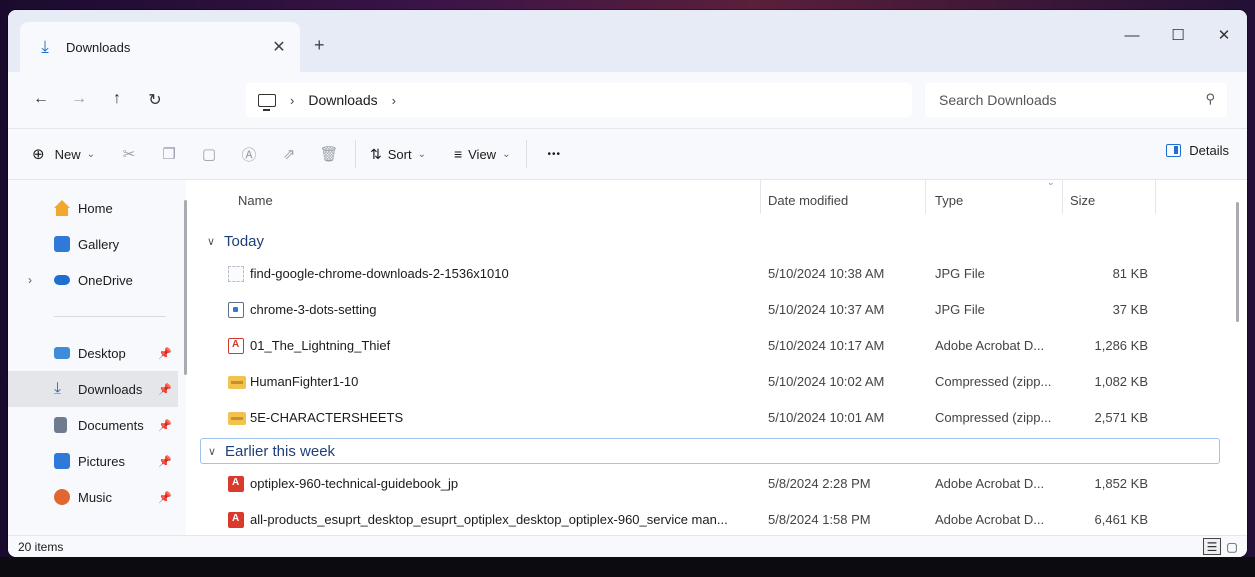 The image size is (1255, 577). What do you see at coordinates (458, 154) in the screenshot?
I see `view-list-icon: ≡` at bounding box center [458, 154].